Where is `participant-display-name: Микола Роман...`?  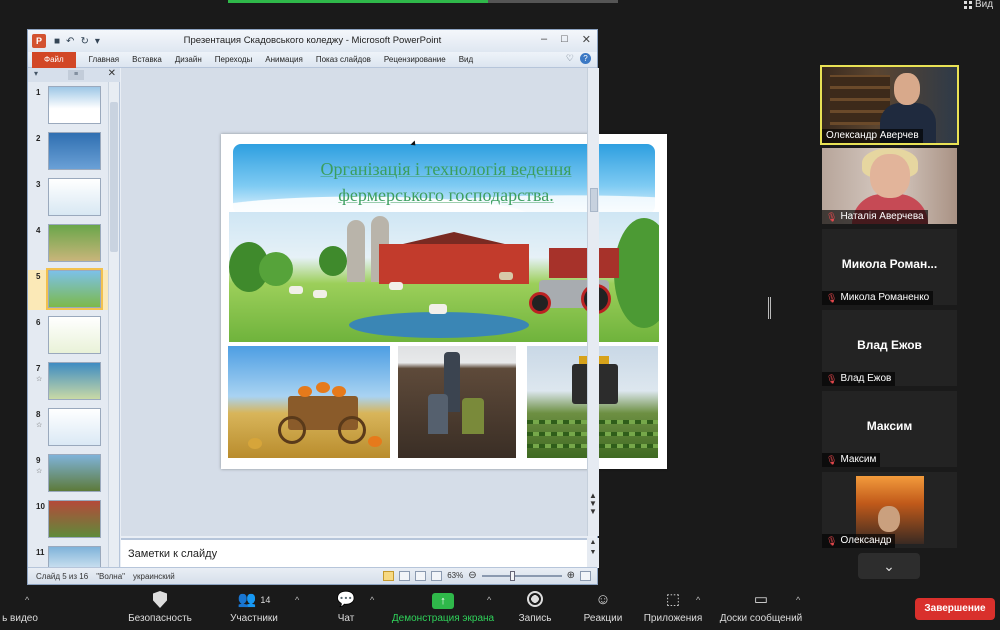
participant-display-name: Микола Роман... is located at coordinates (889, 264).